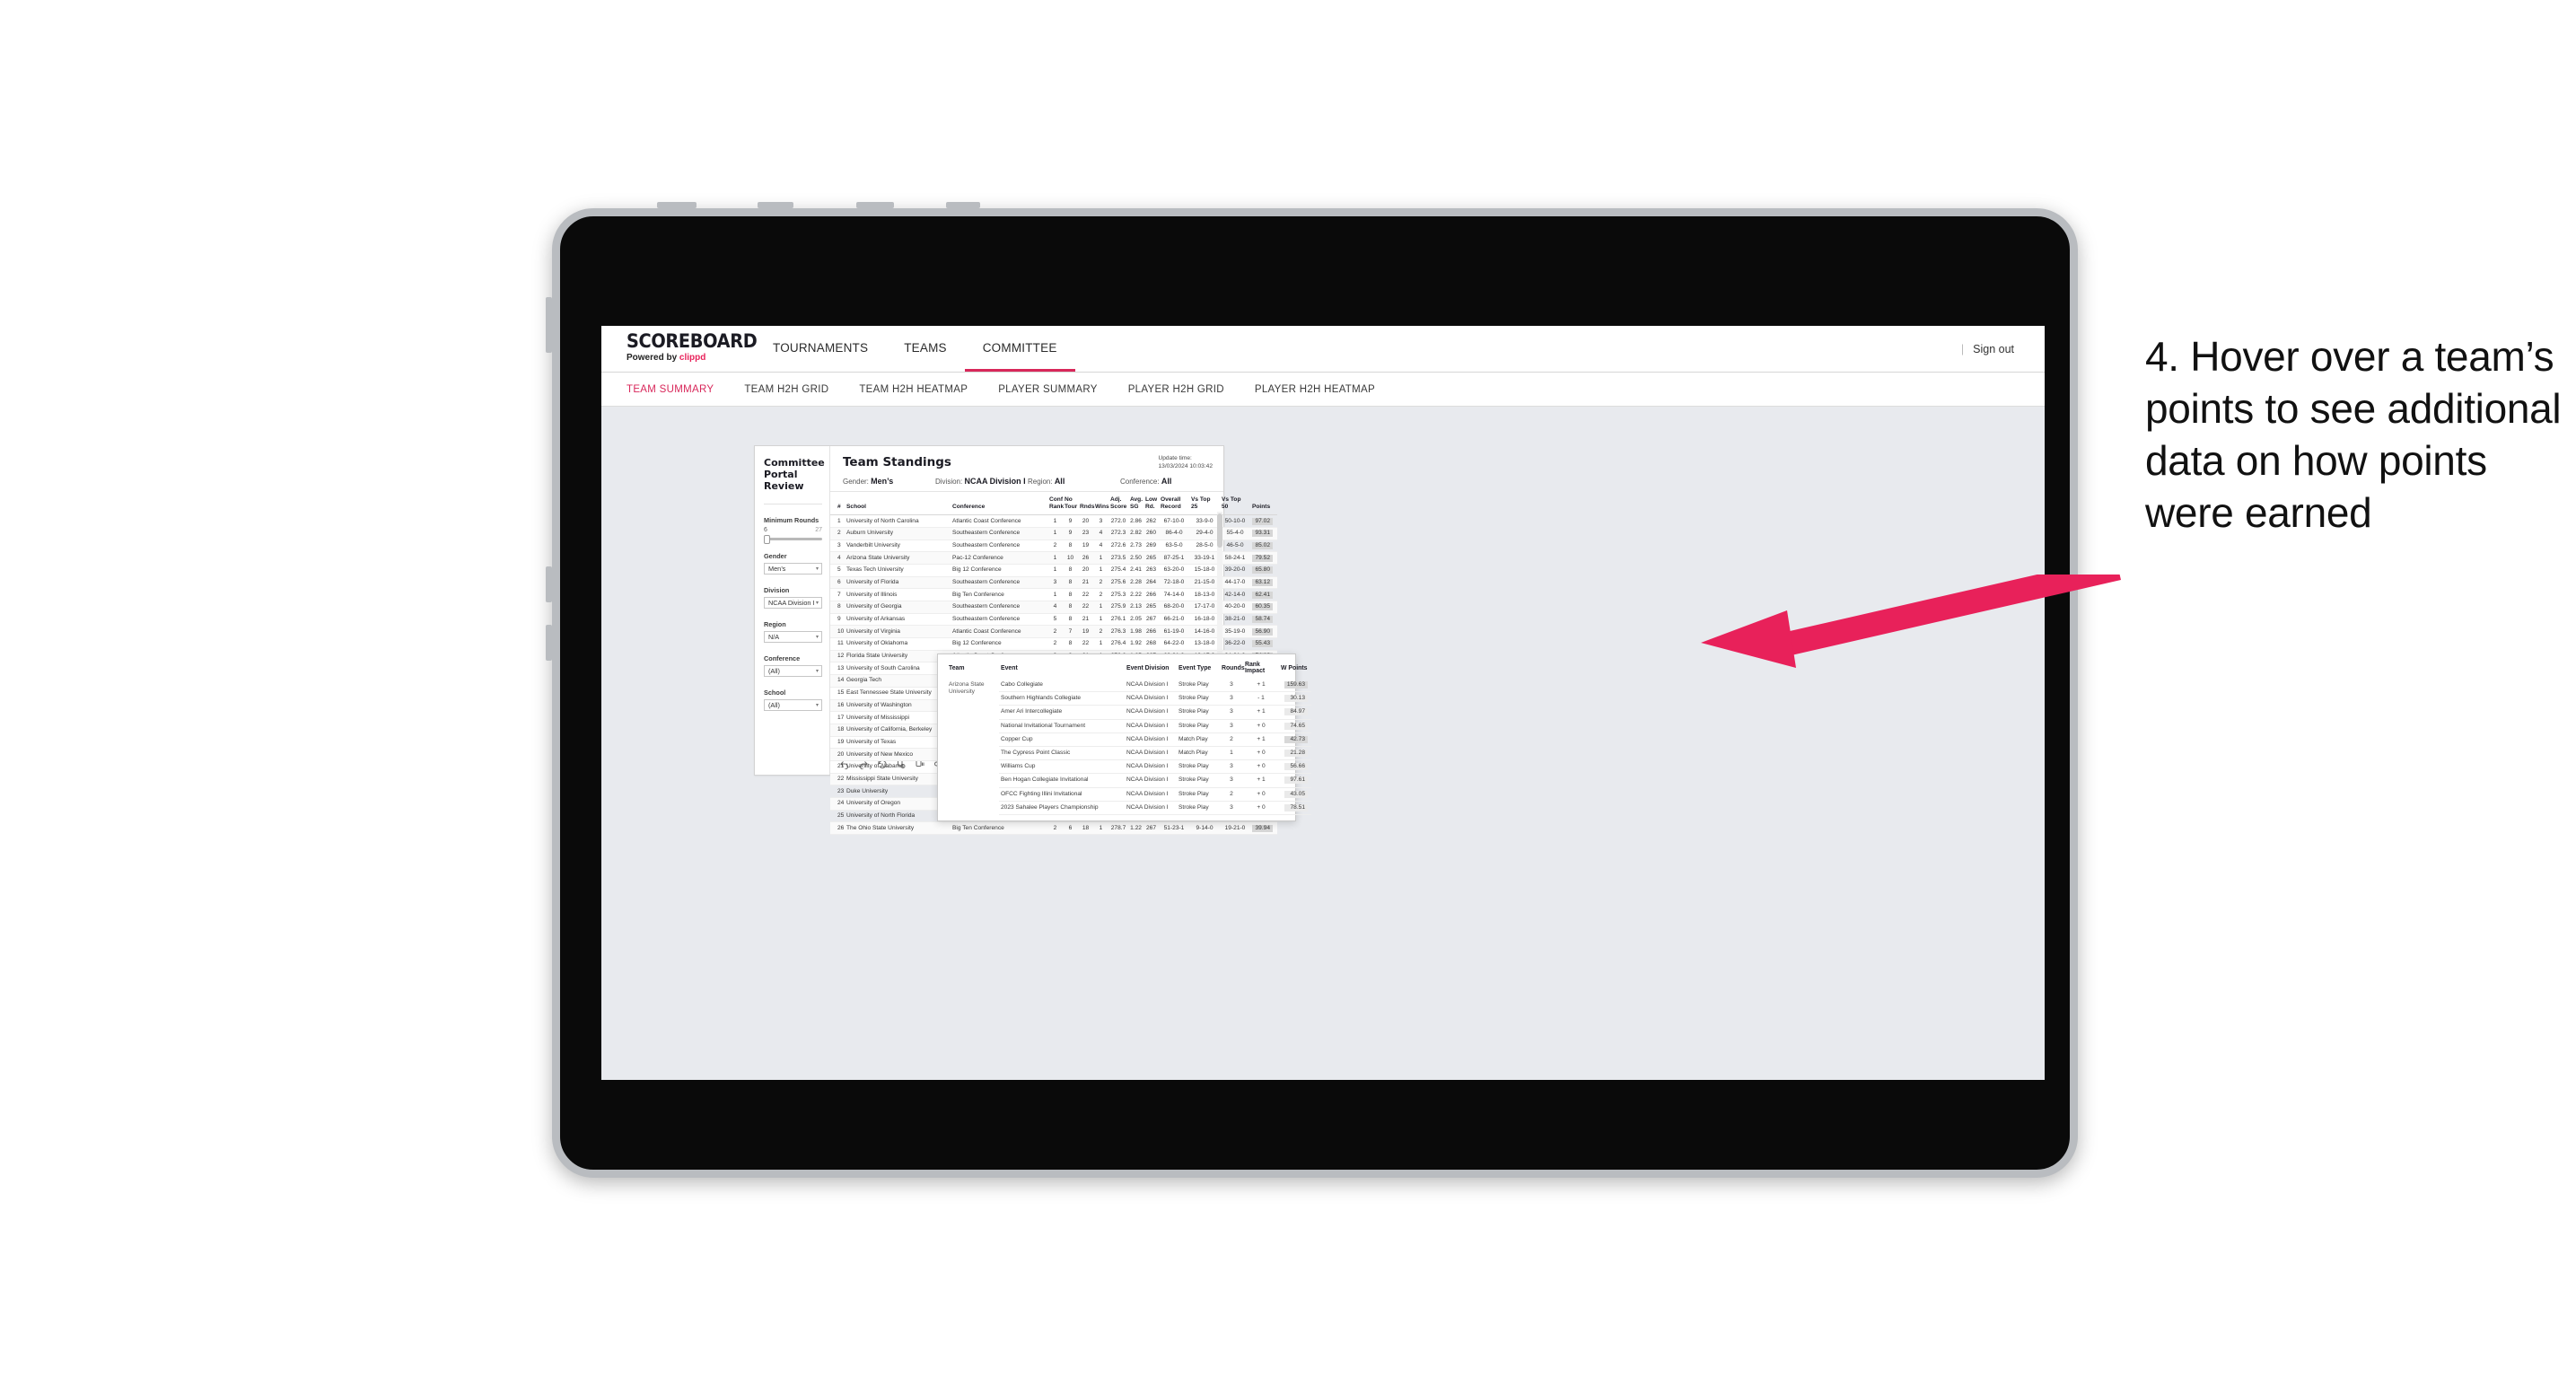  I want to click on col-header-no-tour: No Tour, so click(1070, 504).